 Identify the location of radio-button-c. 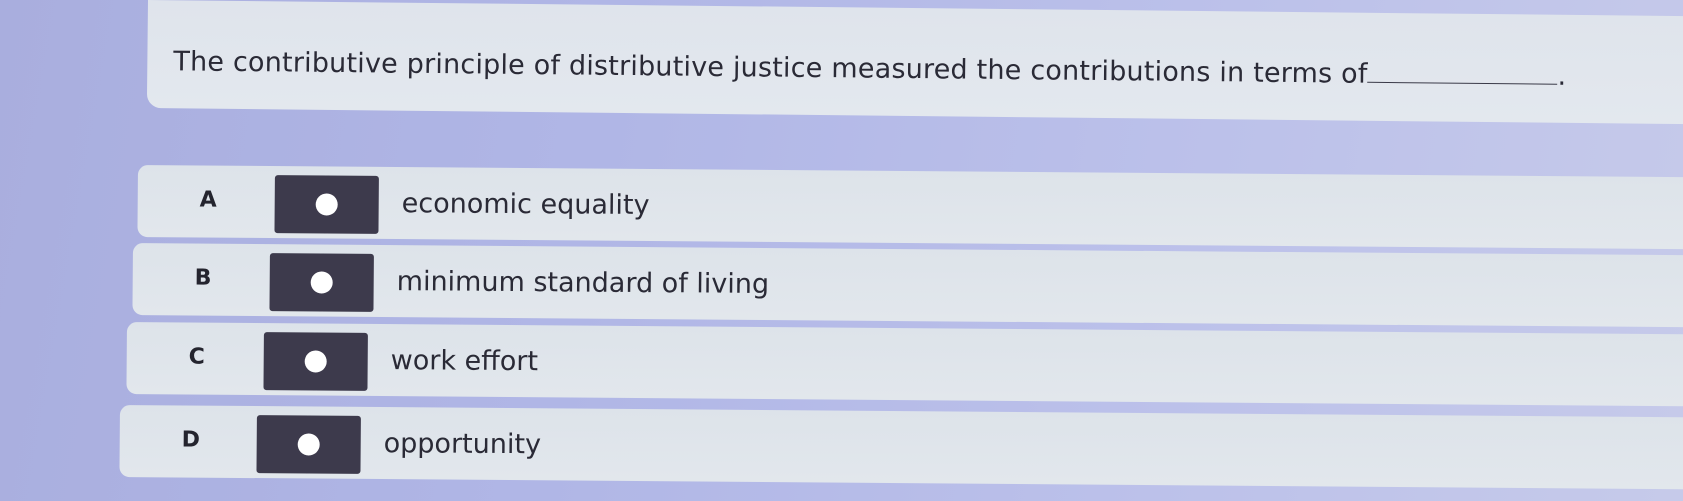
(315, 361).